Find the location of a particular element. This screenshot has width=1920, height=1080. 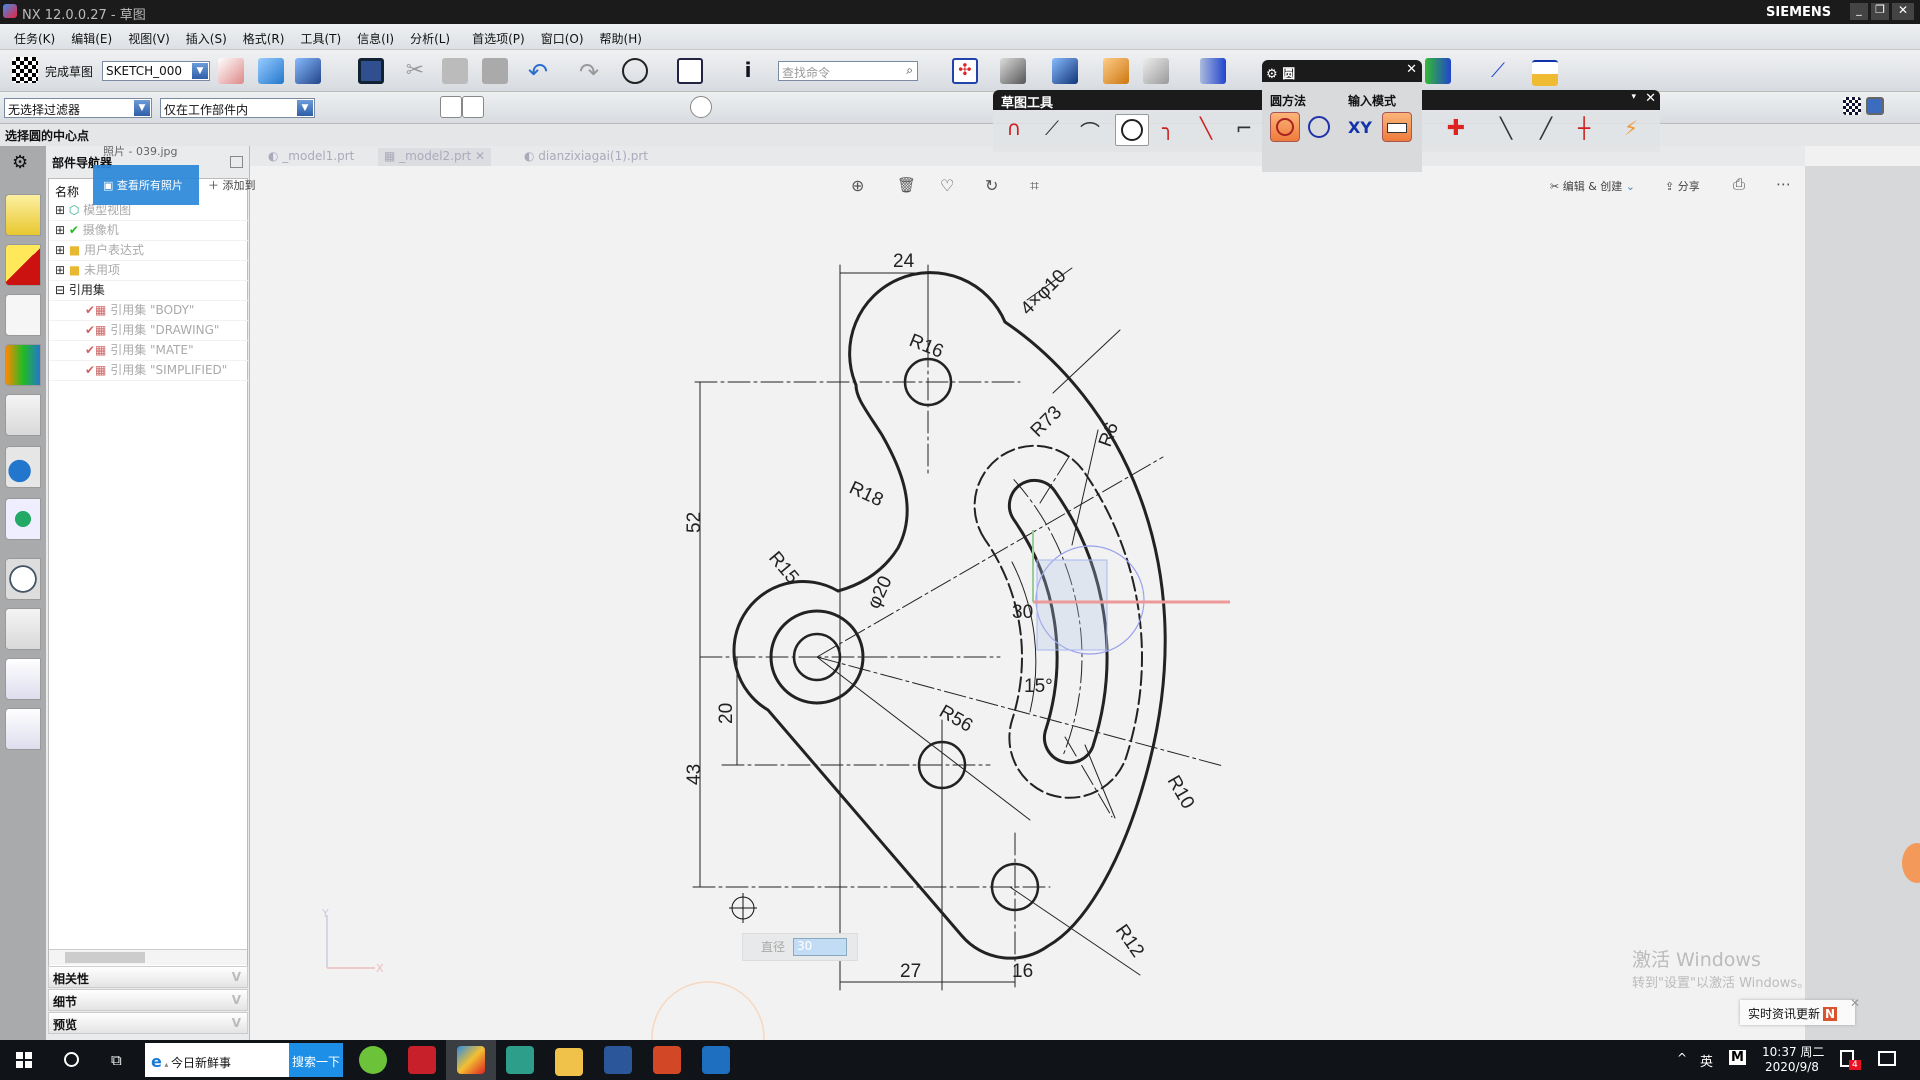

news-popup-label: 实时资讯更新 is located at coordinates (1784, 1014).